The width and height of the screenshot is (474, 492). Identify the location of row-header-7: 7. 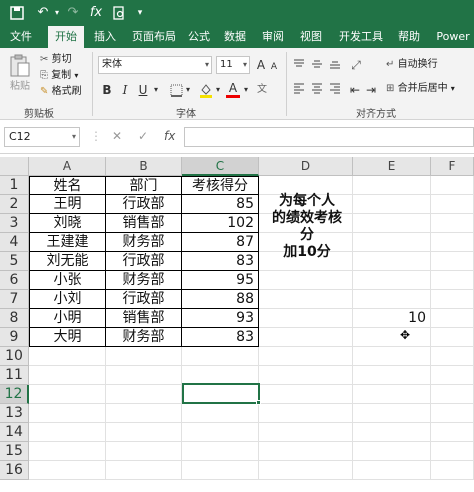
(14, 299).